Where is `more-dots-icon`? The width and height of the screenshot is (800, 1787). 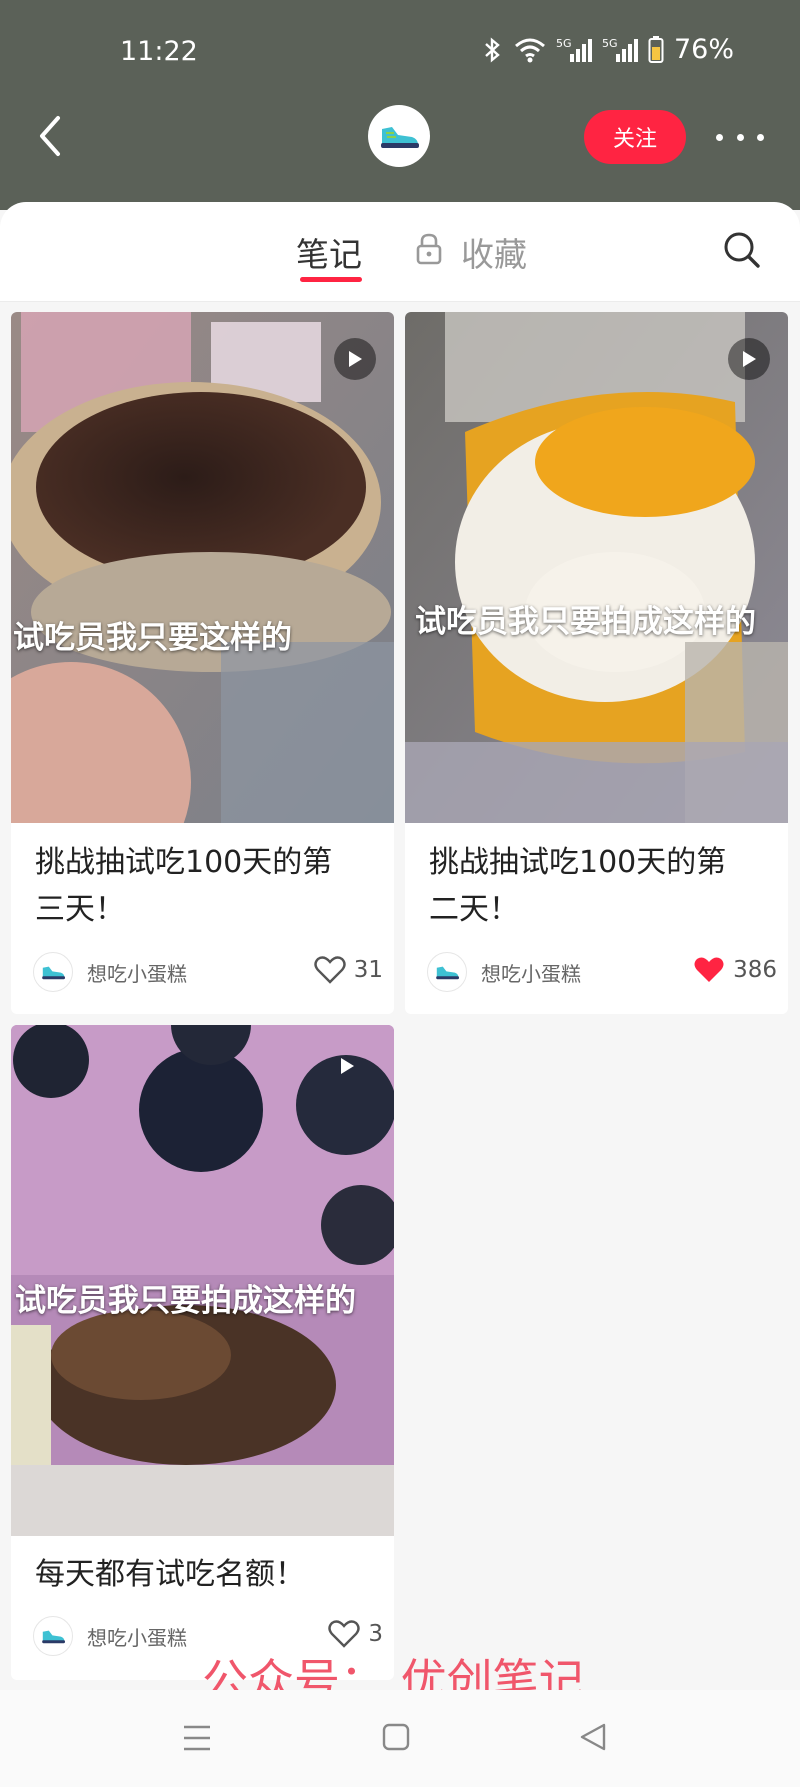 more-dots-icon is located at coordinates (719, 137).